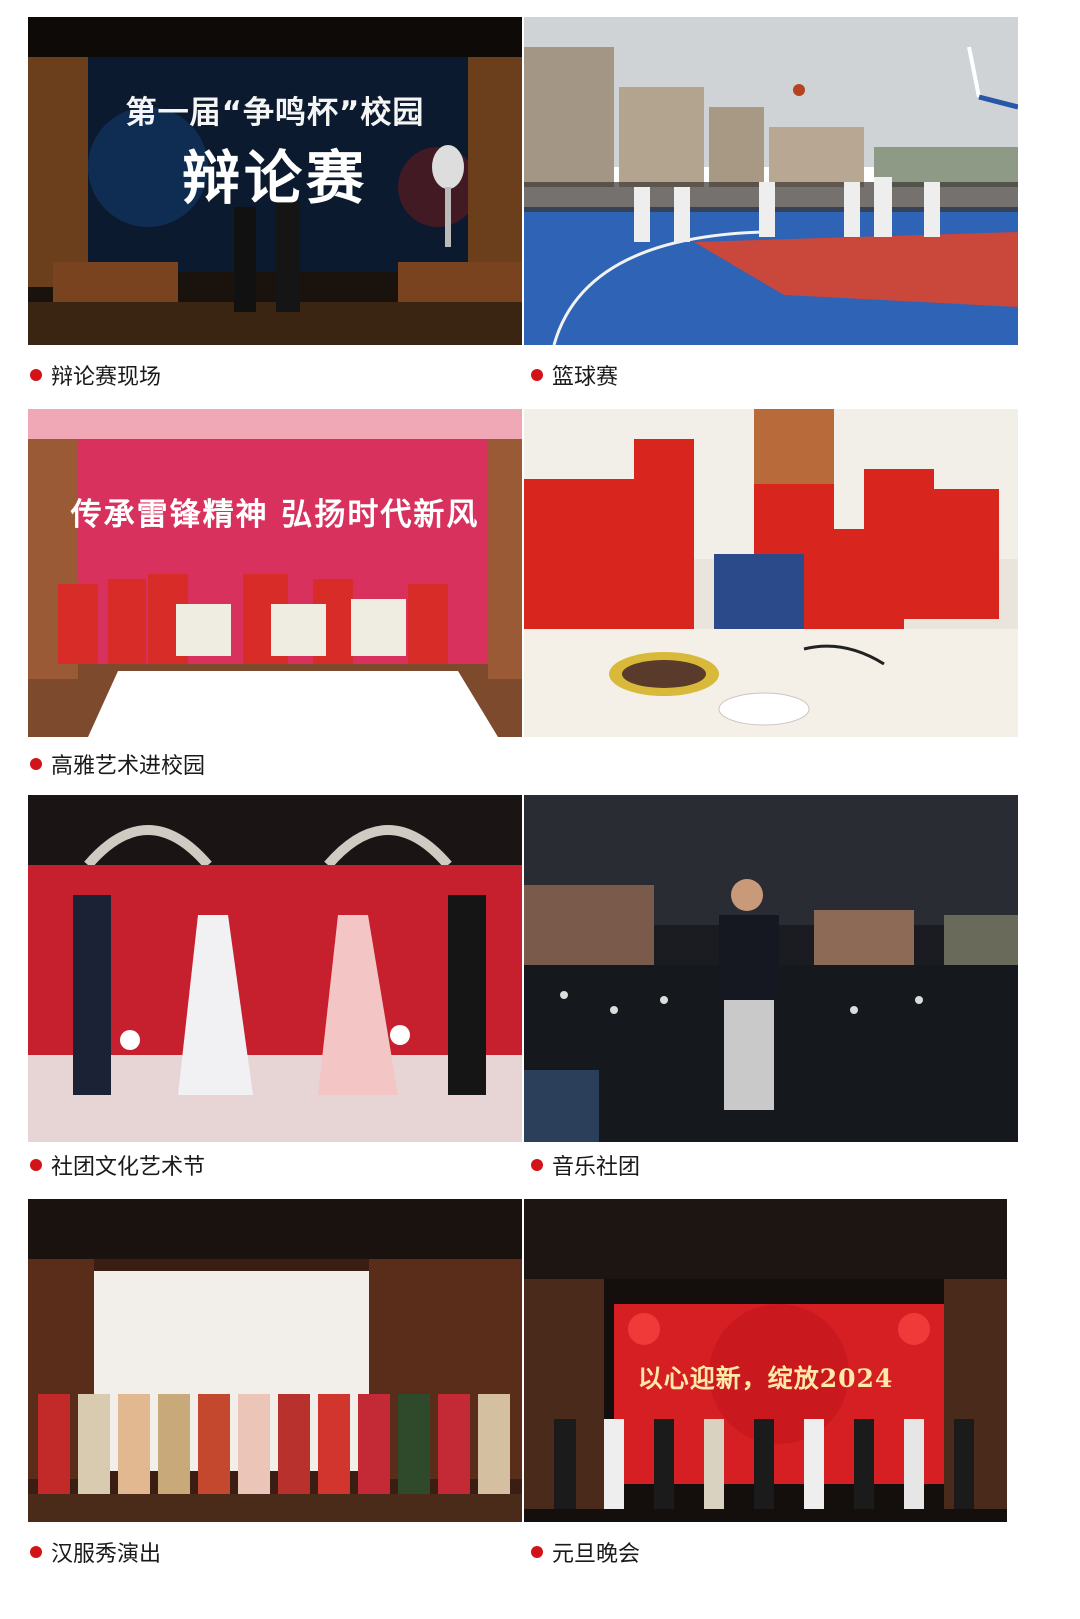 The image size is (1080, 1619). What do you see at coordinates (771, 181) in the screenshot?
I see `photo-basketball` at bounding box center [771, 181].